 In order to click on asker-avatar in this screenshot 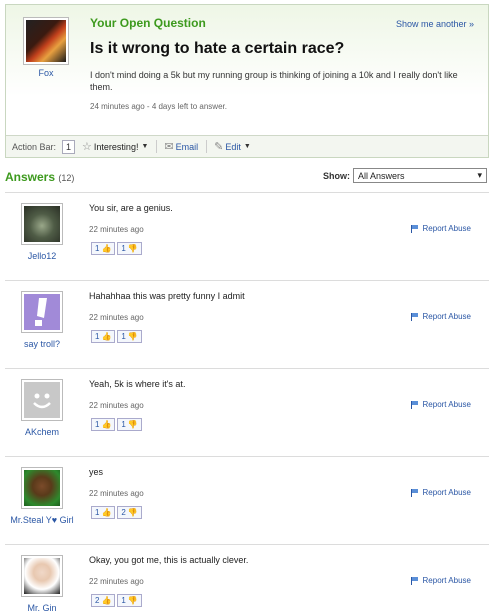, I will do `click(46, 41)`.